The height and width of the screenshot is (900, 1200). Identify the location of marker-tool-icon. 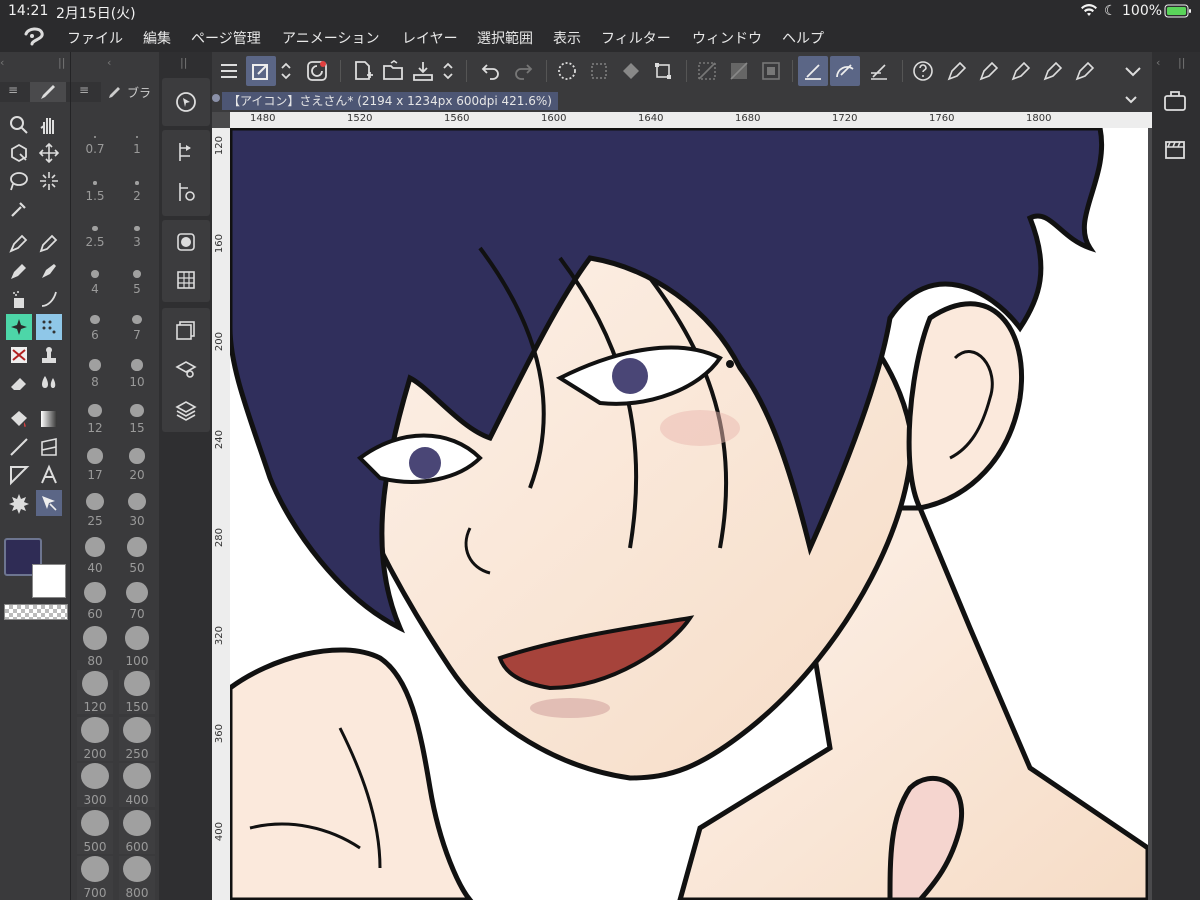
(49, 271).